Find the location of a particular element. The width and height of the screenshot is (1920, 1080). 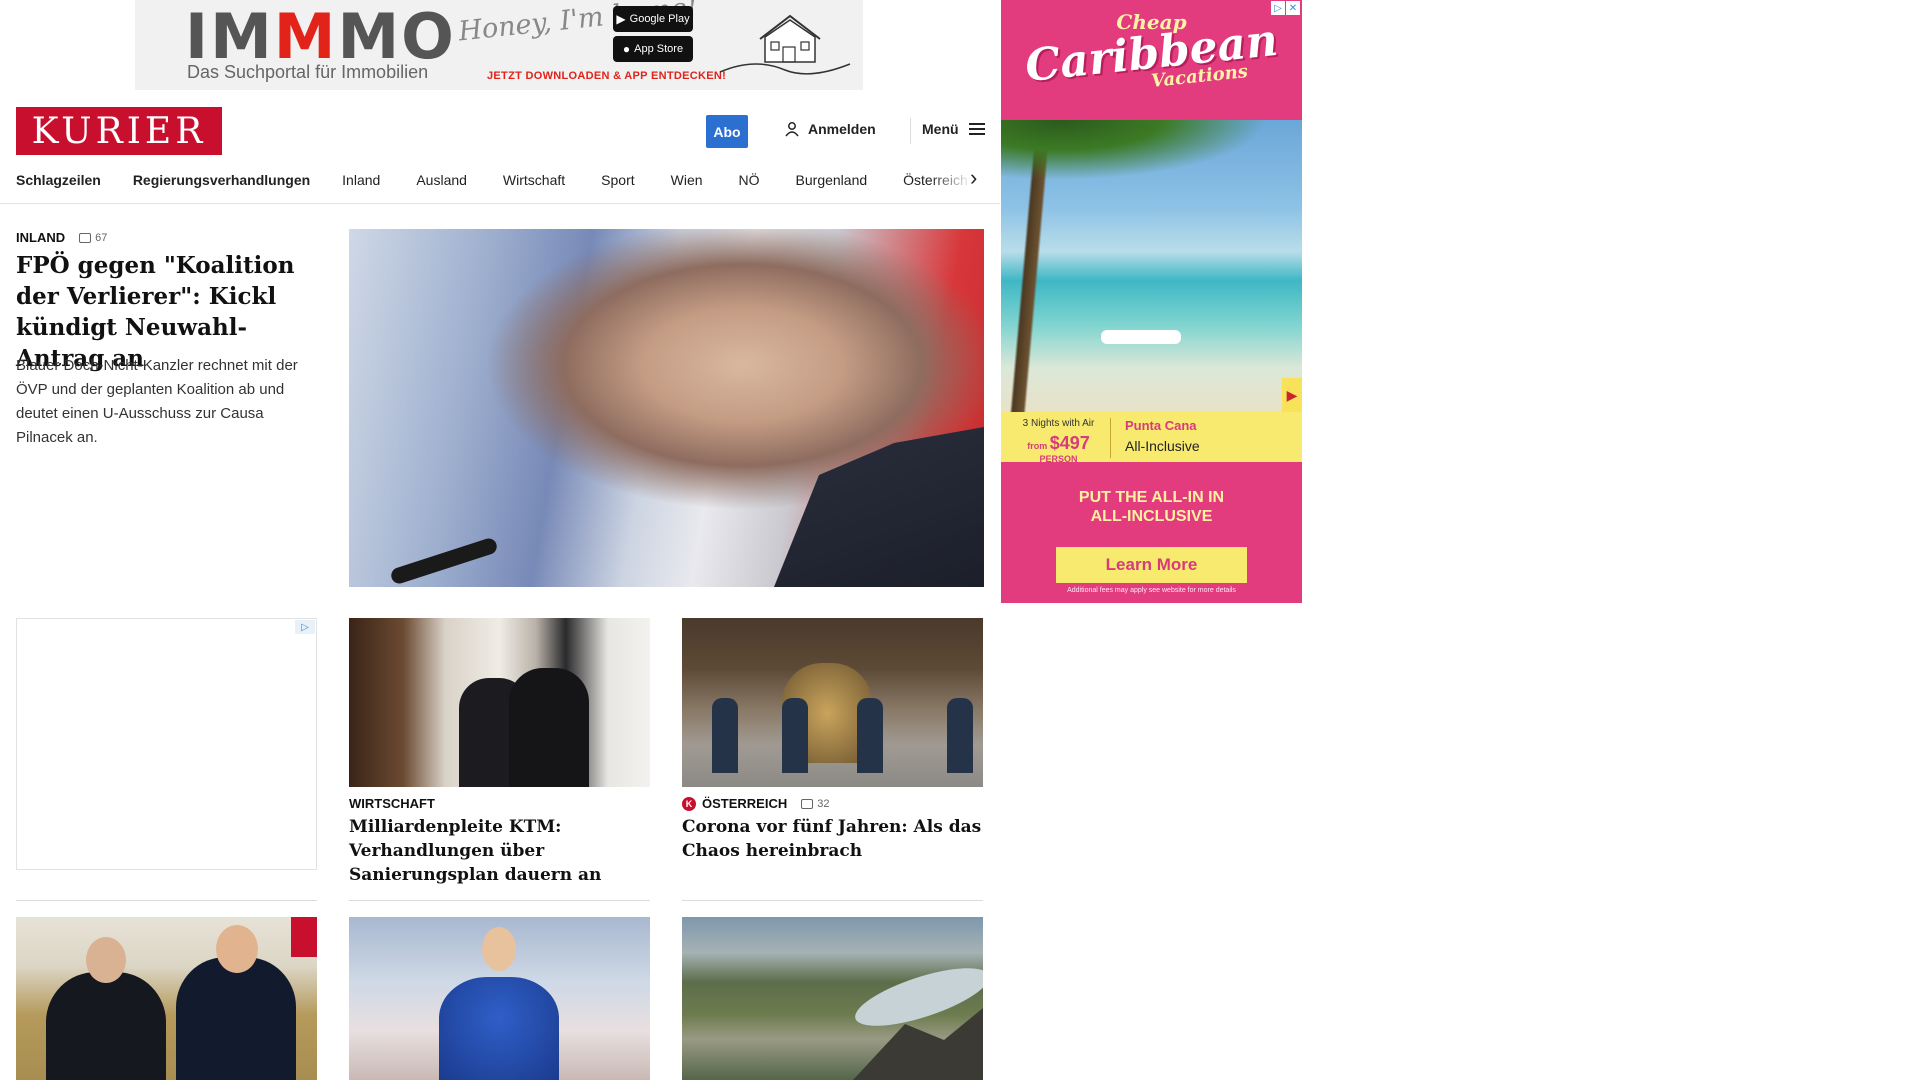

abo-button: Abo is located at coordinates (727, 131).